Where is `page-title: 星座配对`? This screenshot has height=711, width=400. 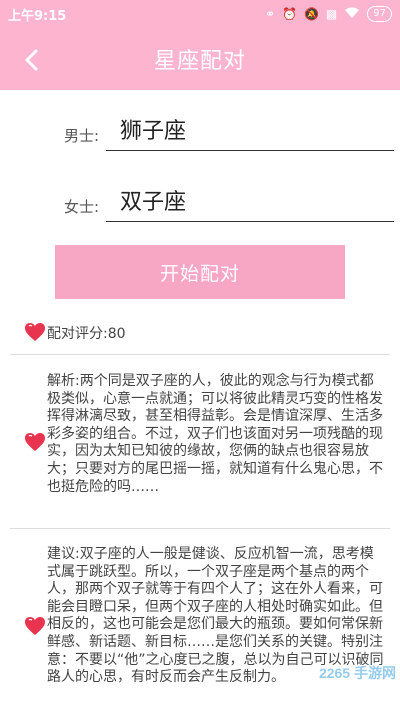
page-title: 星座配对 is located at coordinates (199, 61).